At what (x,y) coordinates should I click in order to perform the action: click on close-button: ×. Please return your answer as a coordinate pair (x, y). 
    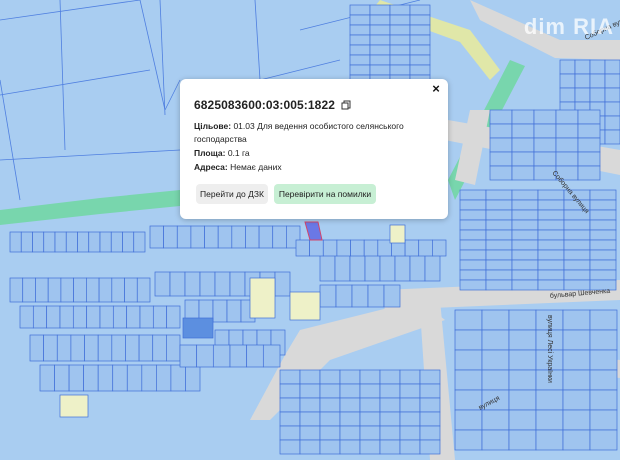
    Looking at the image, I should click on (436, 89).